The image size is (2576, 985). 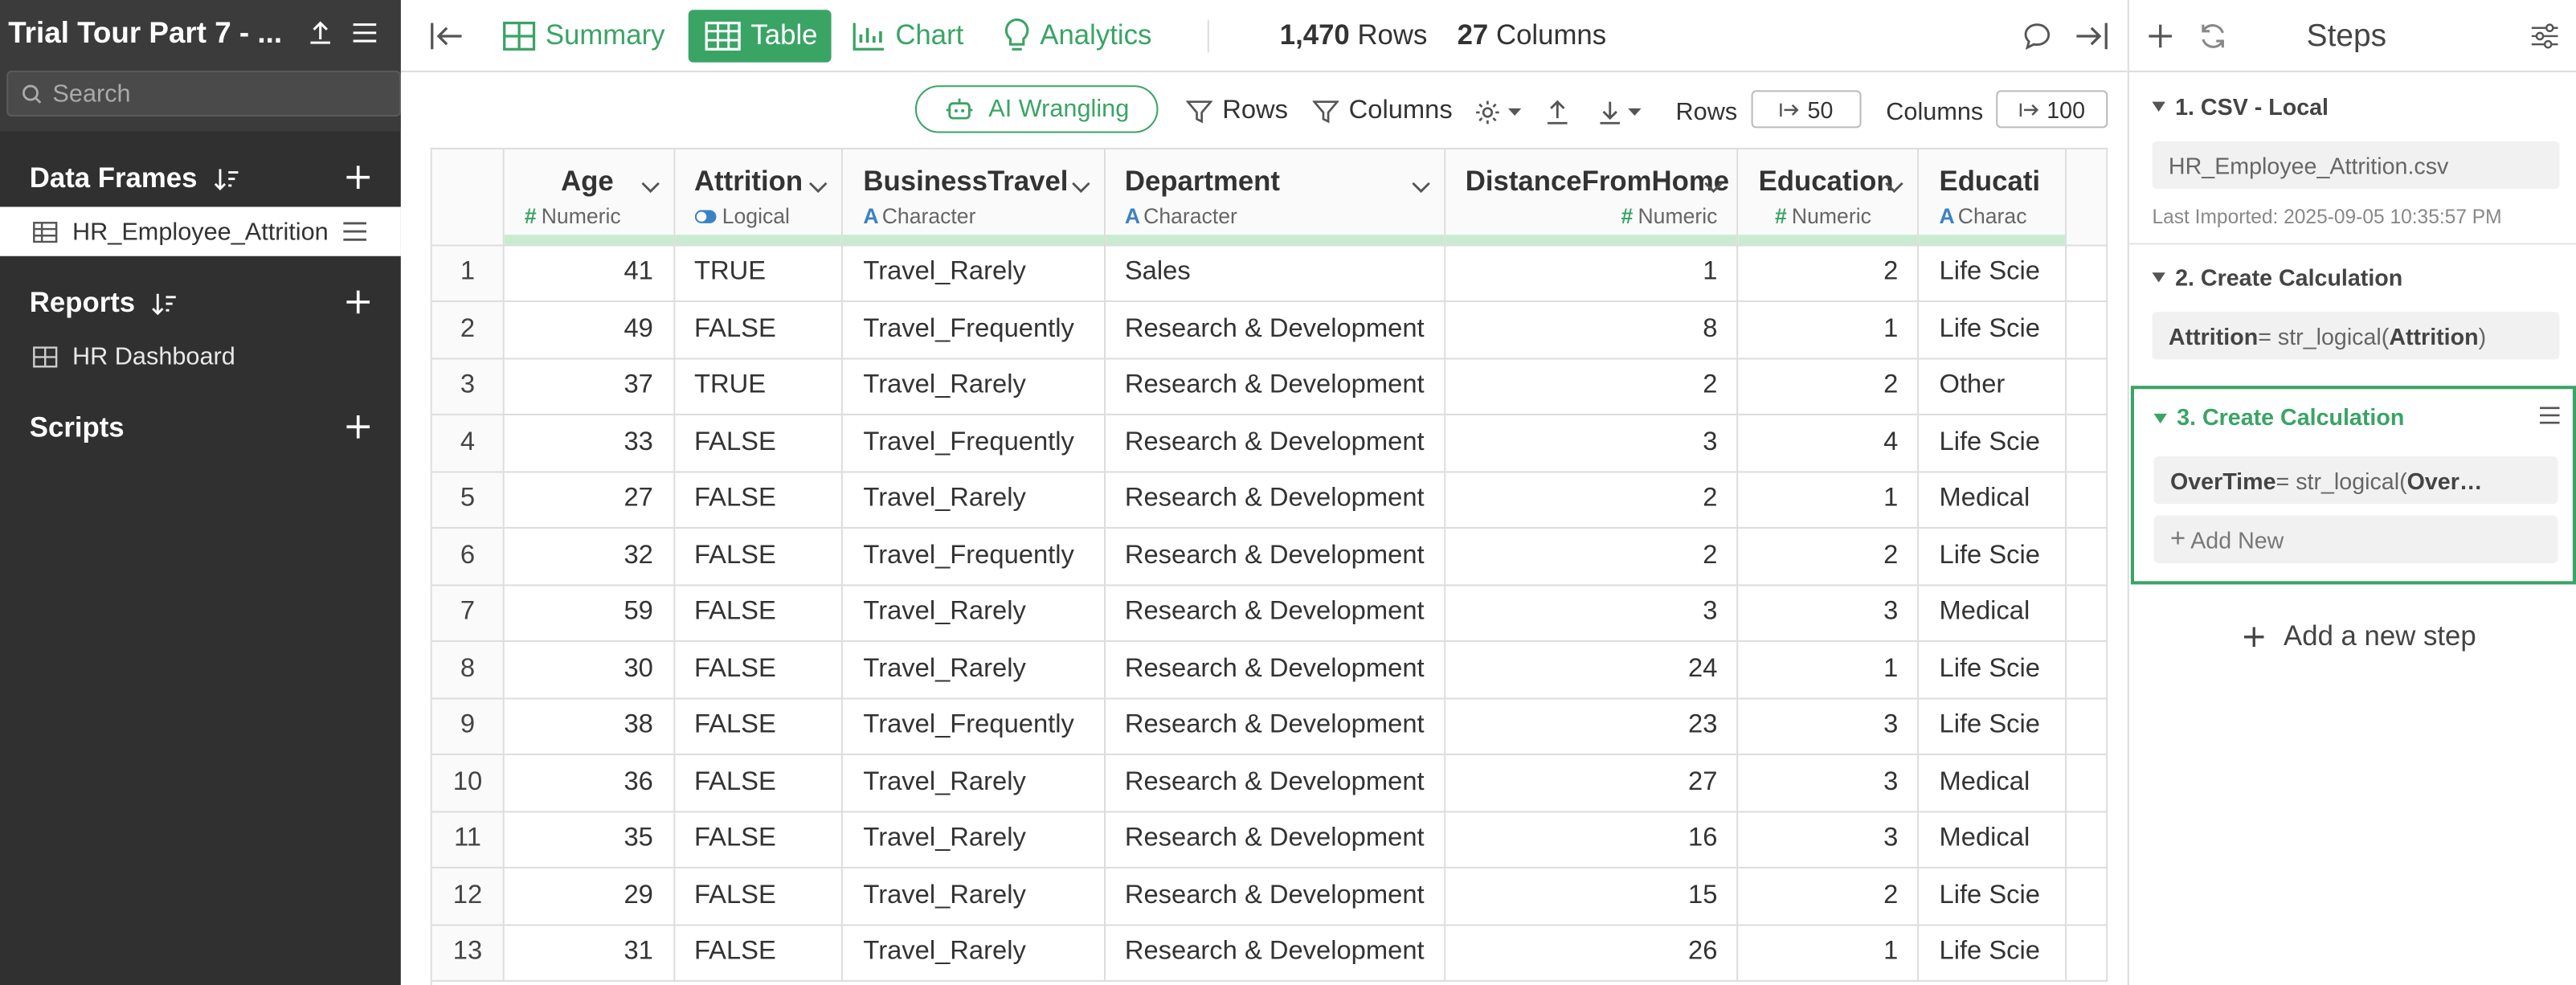 I want to click on add-new-step-button: Add a new step, so click(x=2358, y=636).